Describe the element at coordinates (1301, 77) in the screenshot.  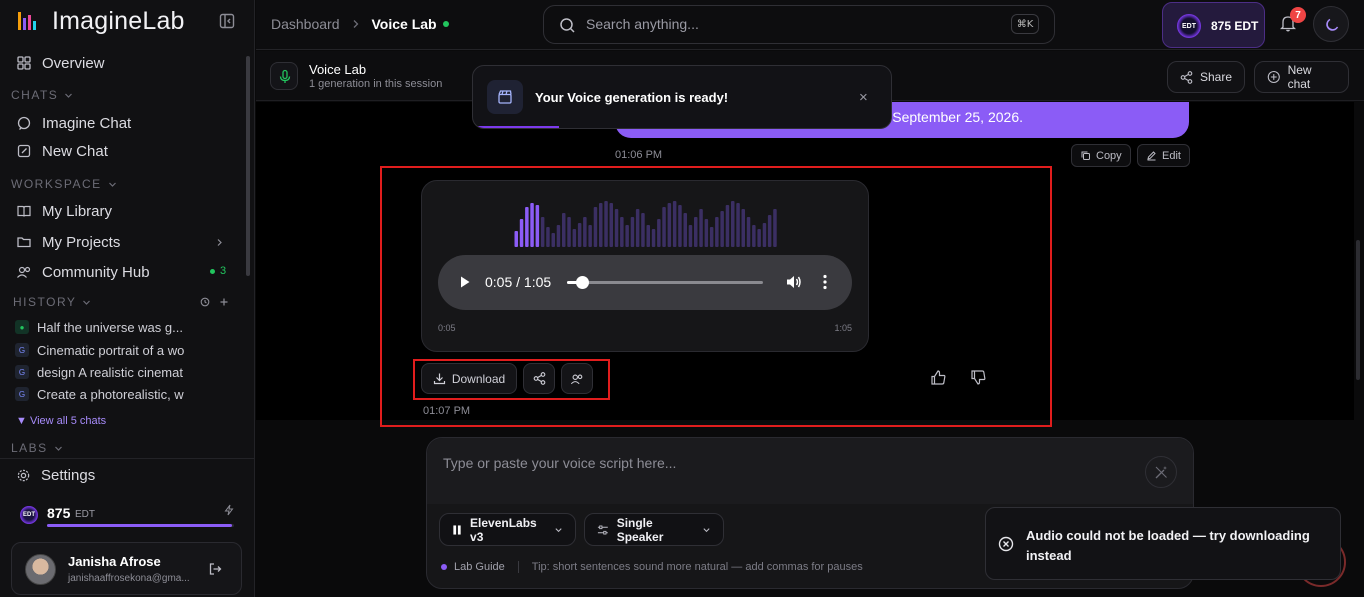
I see `new-chat-button: New chat` at that location.